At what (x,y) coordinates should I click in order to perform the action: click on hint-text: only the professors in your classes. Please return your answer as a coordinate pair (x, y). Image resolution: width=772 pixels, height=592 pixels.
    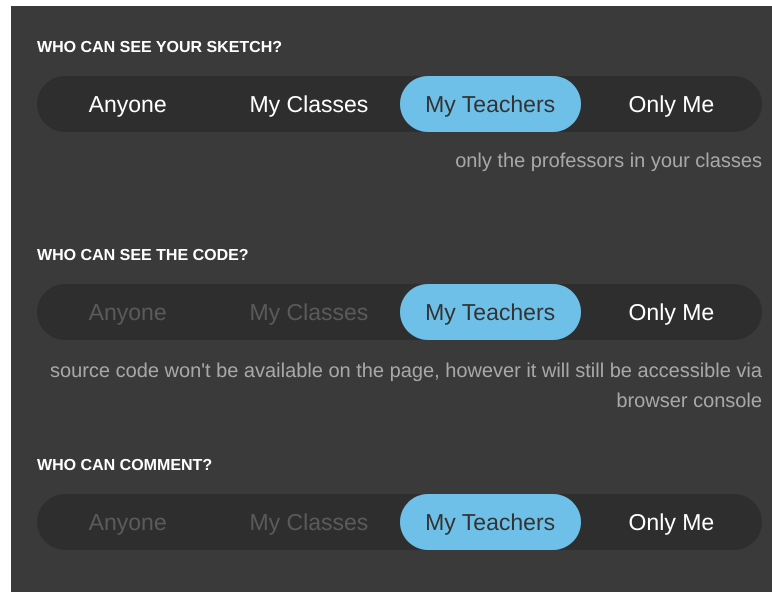
    Looking at the image, I should click on (608, 161).